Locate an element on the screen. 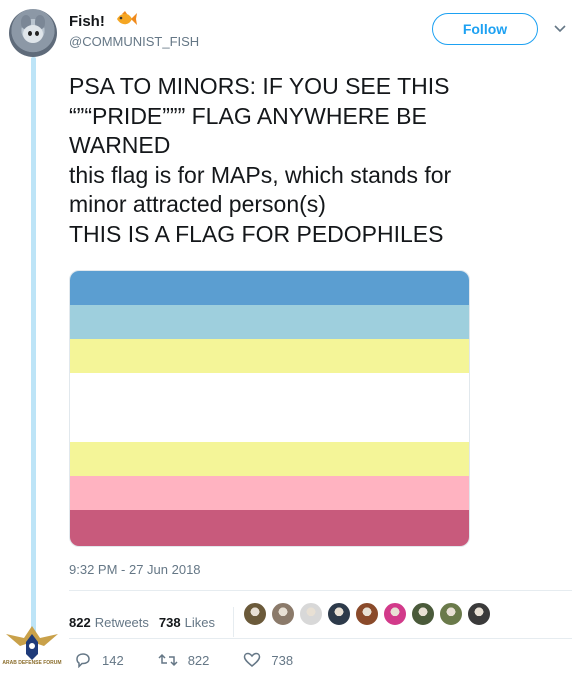 This screenshot has height=675, width=585. tweet-line: minor attracted person(s) is located at coordinates (197, 204).